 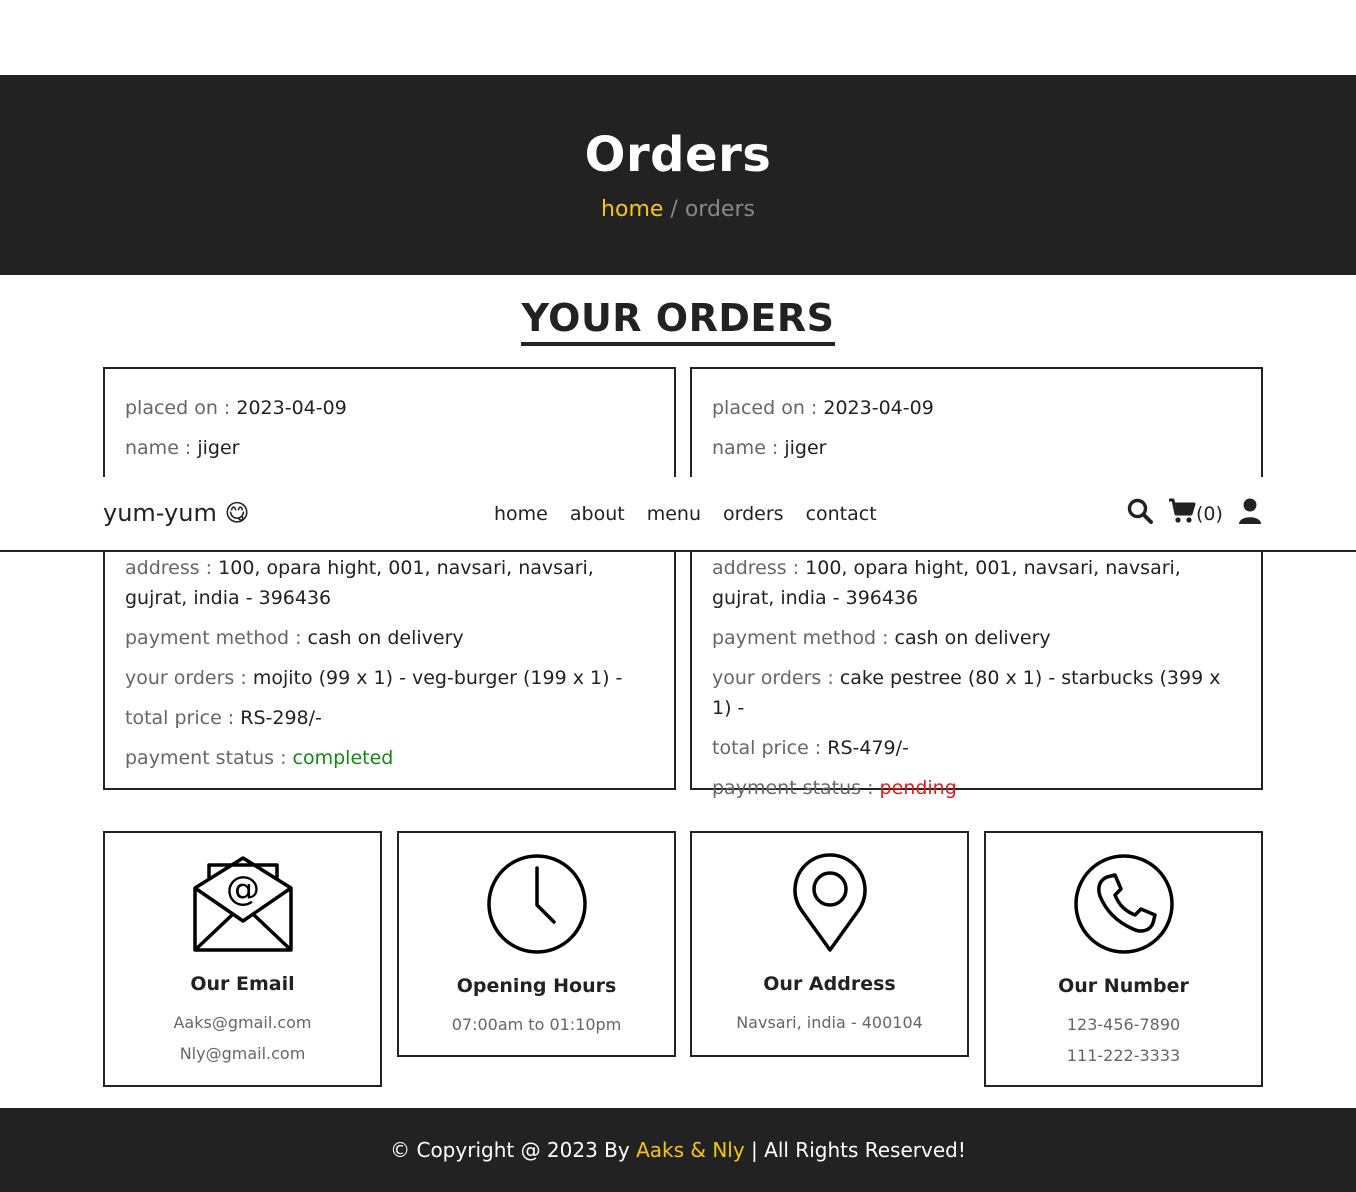 I want to click on hours-line: 07:00am to 01:10pm, so click(x=536, y=1024).